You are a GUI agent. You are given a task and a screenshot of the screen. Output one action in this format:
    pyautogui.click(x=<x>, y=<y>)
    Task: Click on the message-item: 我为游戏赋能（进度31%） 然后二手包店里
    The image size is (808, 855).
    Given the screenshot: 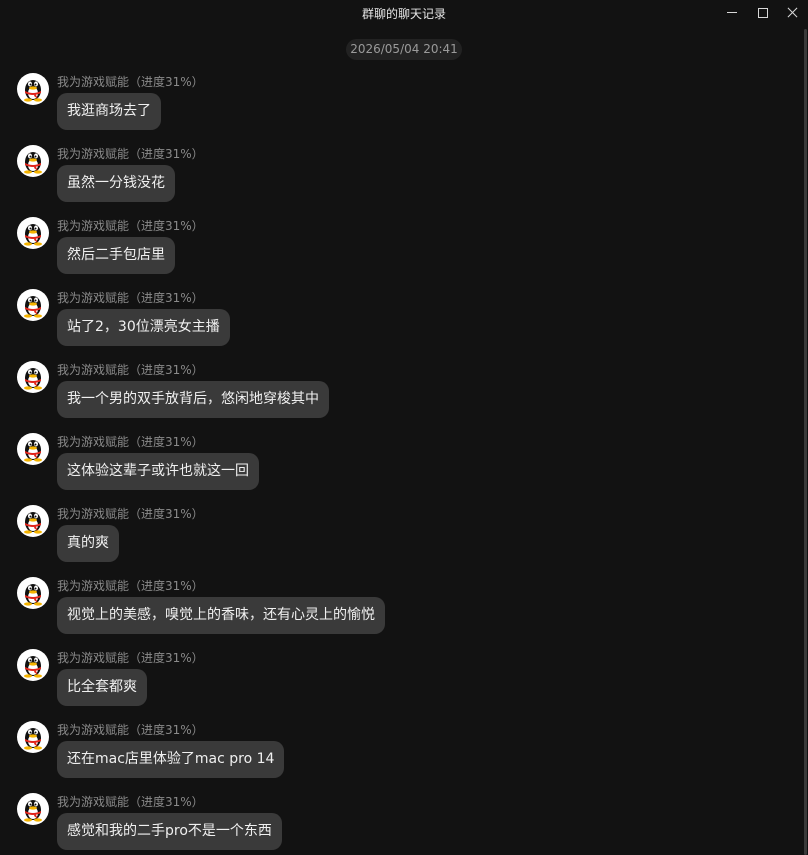 What is the action you would take?
    pyautogui.click(x=400, y=252)
    